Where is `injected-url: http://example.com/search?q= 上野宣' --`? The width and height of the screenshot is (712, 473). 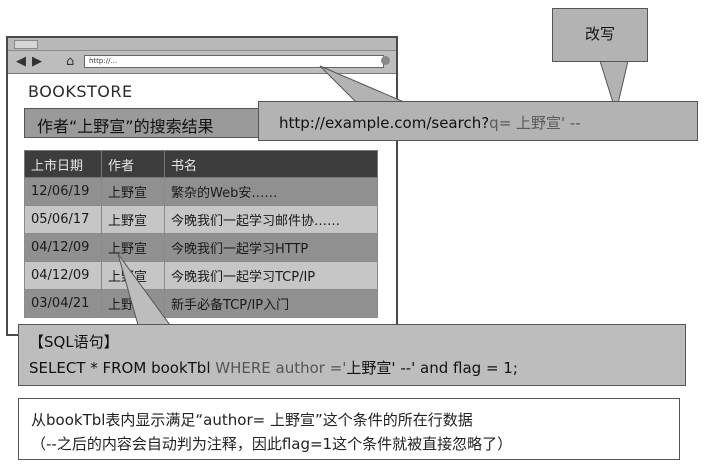 injected-url: http://example.com/search?q= 上野宣' -- is located at coordinates (430, 122).